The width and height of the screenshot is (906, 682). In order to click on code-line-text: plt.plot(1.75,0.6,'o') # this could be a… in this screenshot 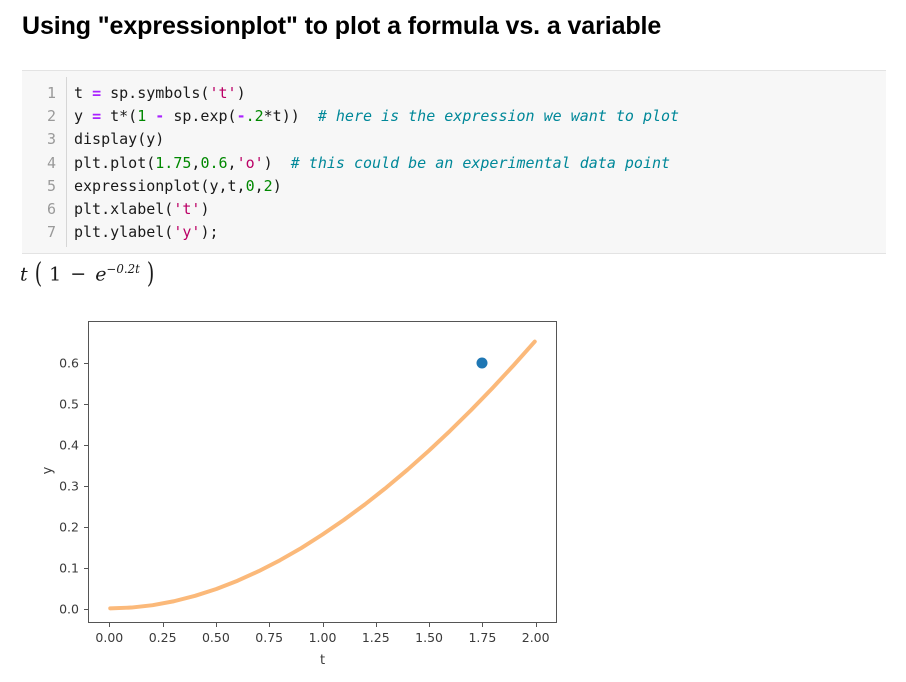, I will do `click(372, 163)`.